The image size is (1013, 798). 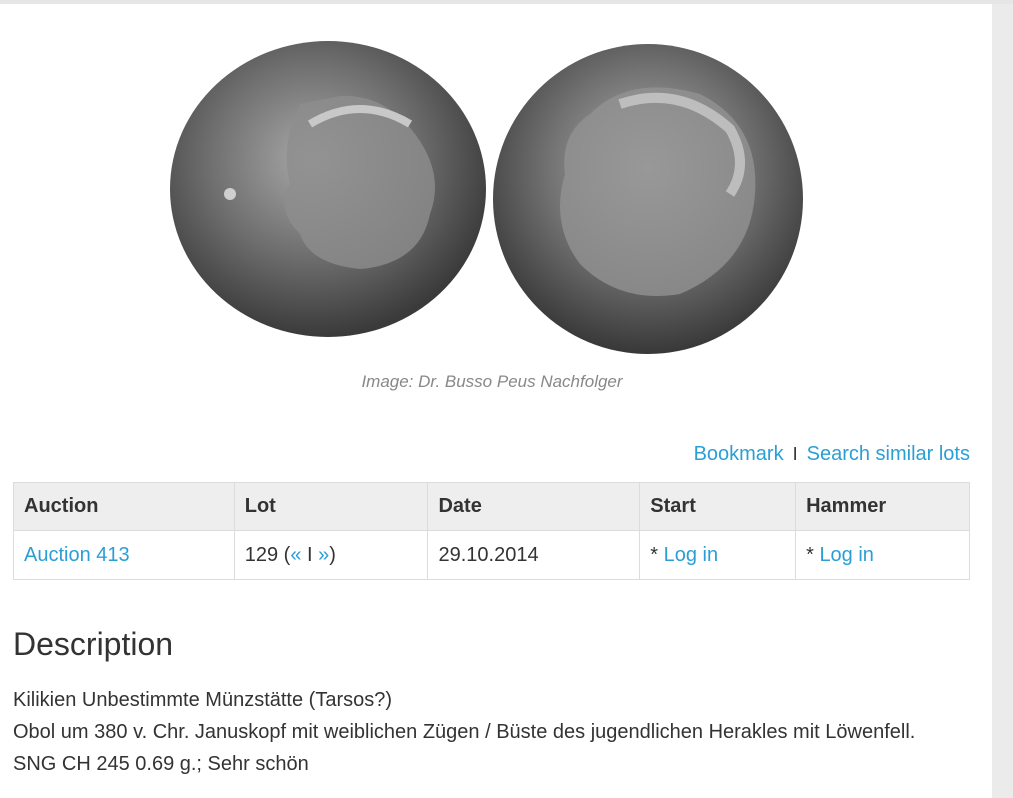 I want to click on coin-reverse, so click(x=648, y=199).